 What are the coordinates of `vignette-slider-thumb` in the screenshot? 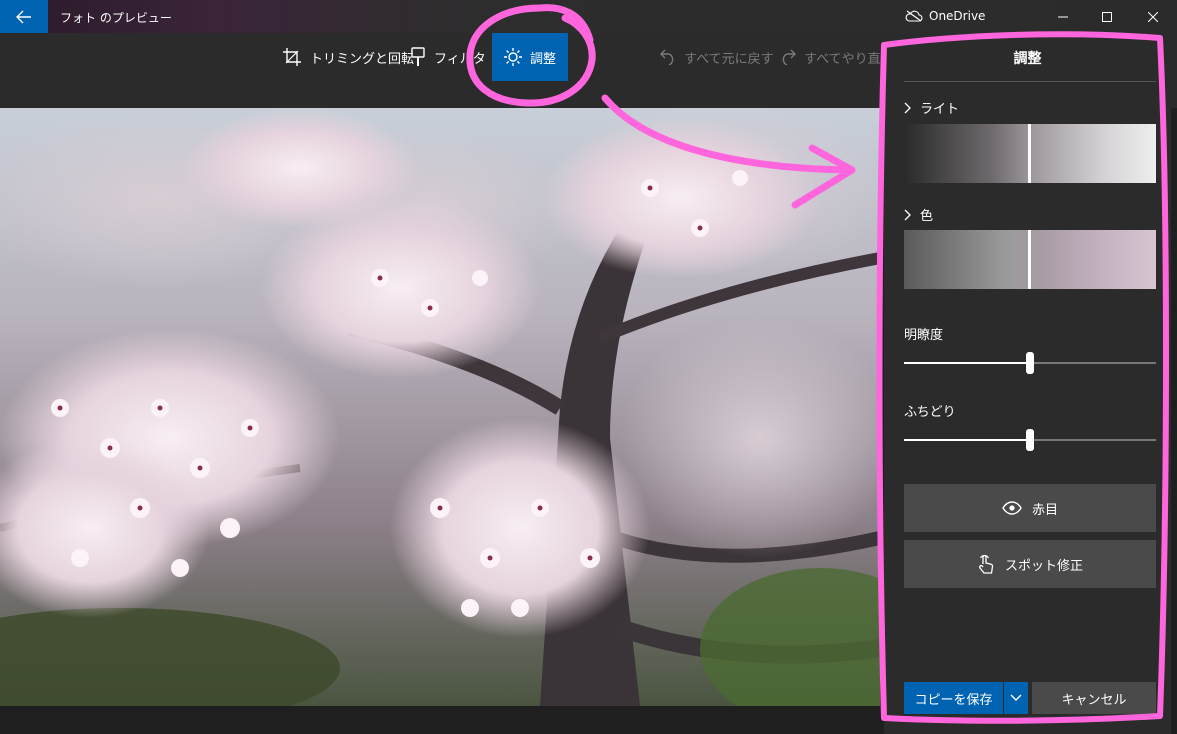 It's located at (1030, 440).